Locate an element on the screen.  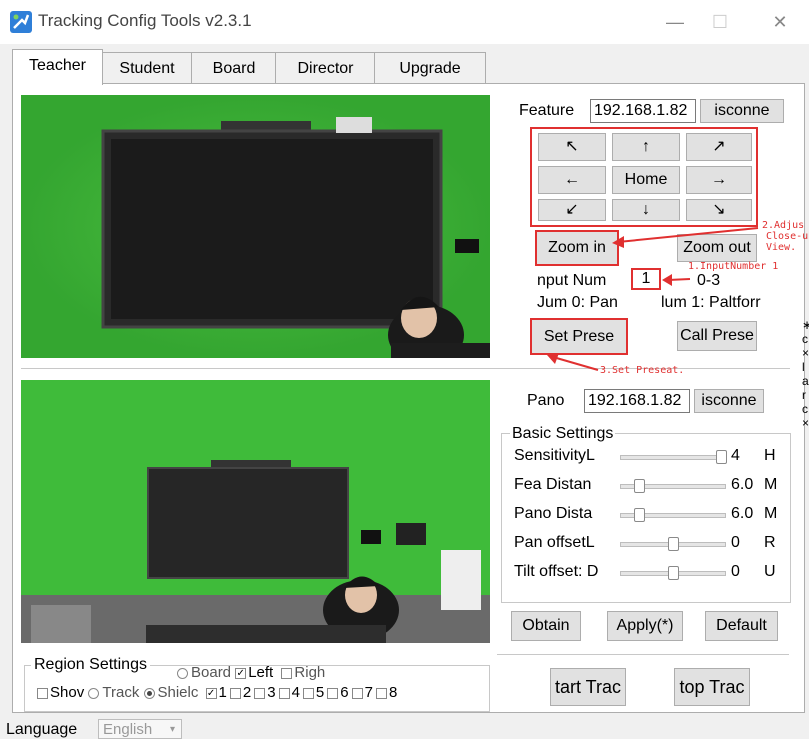
left-checkbox: ✓ Left is located at coordinates (254, 672).